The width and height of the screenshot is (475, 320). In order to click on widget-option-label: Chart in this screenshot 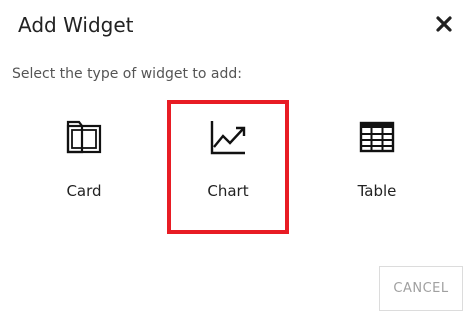, I will do `click(228, 191)`.